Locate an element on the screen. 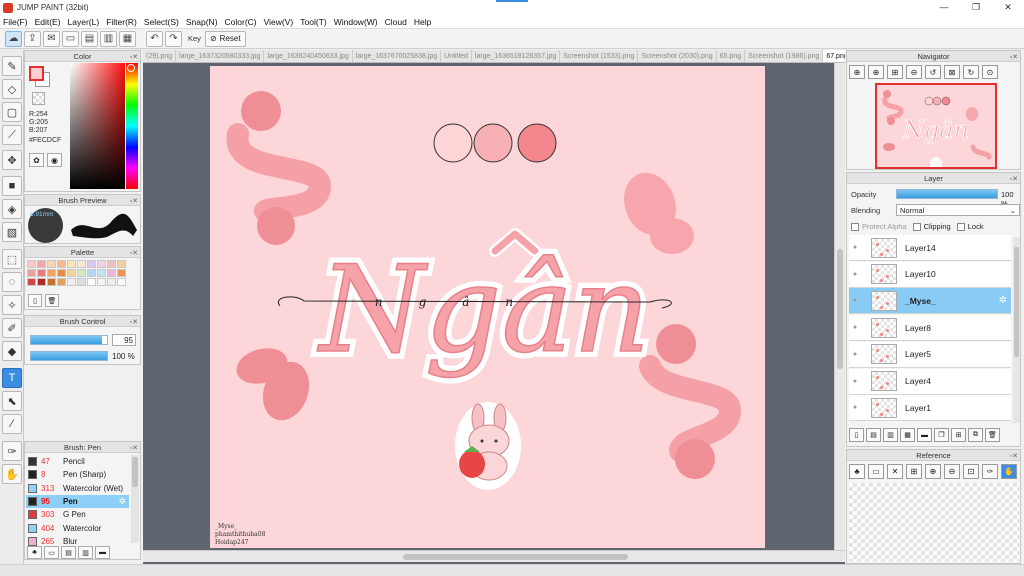 The width and height of the screenshot is (1024, 576). reference-hand-icon: ✋ is located at coordinates (1009, 471).